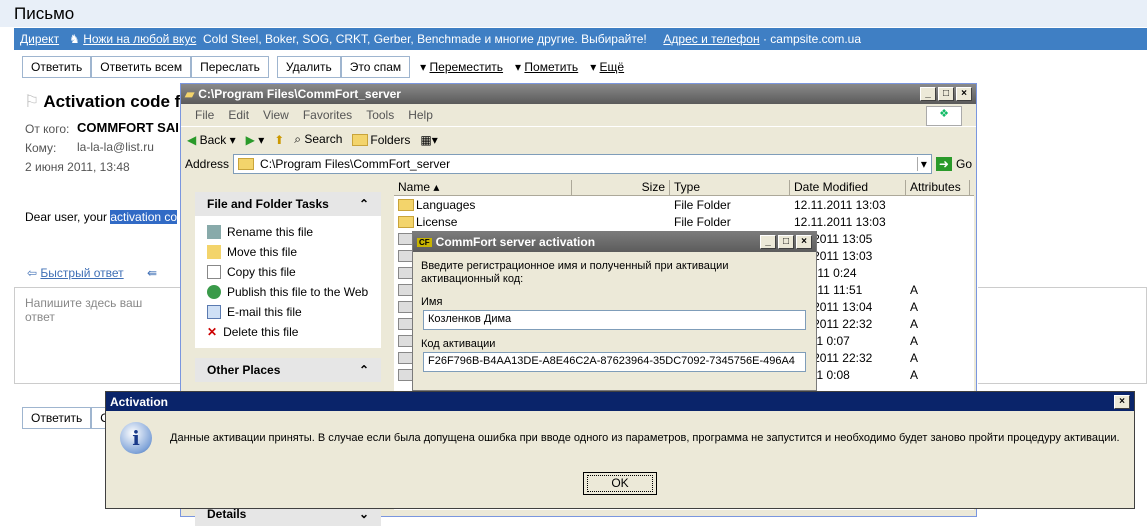 The height and width of the screenshot is (526, 1147). I want to click on other-places-header: Other Places ⌃, so click(288, 370).